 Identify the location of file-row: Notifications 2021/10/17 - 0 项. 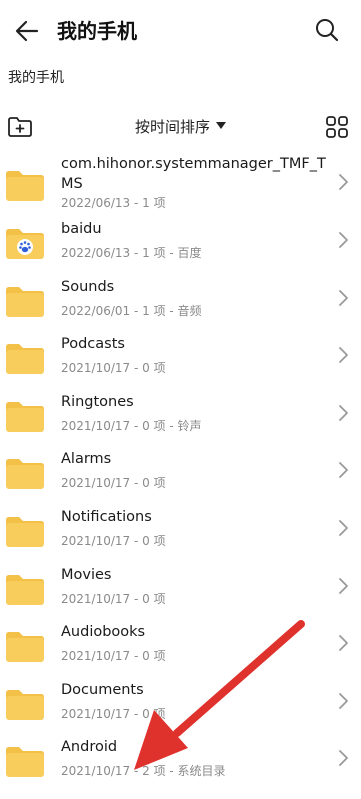
(180, 533).